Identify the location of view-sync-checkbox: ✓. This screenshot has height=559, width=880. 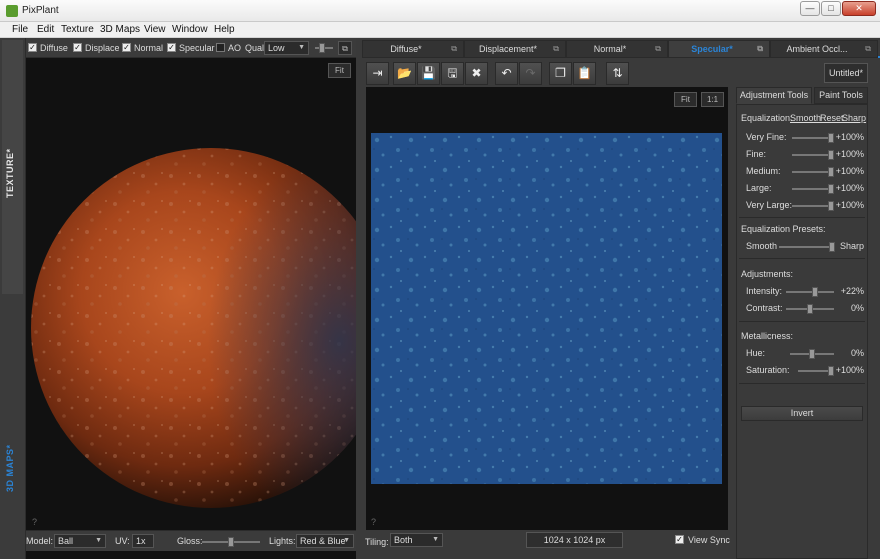
(679, 539).